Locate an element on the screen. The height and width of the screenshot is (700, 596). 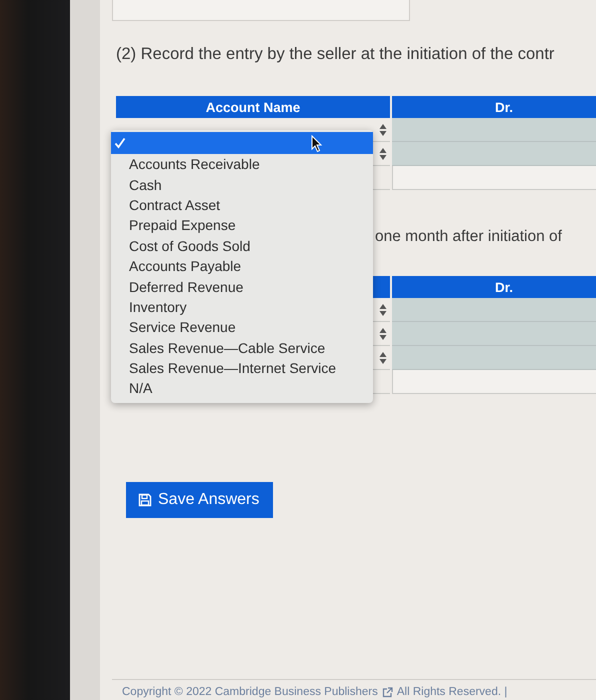
external-link-icon is located at coordinates (387, 692).